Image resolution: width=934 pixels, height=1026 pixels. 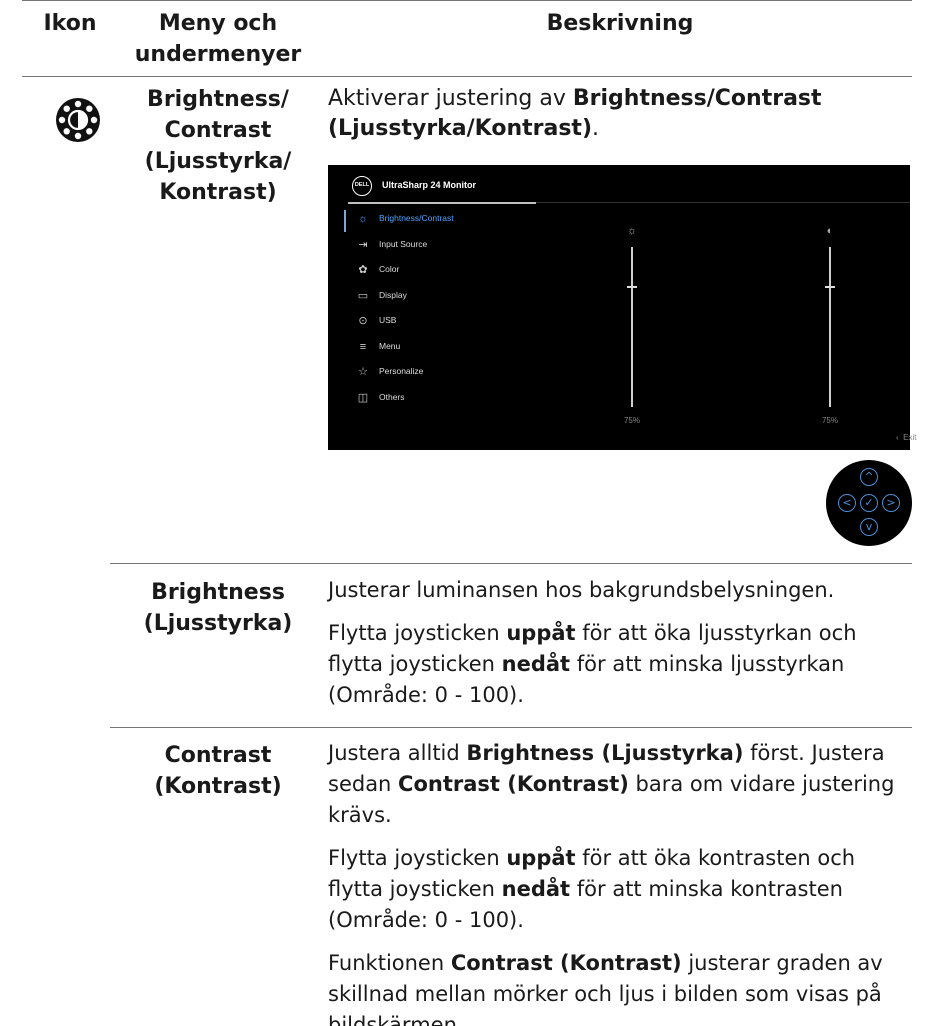 I want to click on joystick-center-icon: ✓, so click(x=869, y=503).